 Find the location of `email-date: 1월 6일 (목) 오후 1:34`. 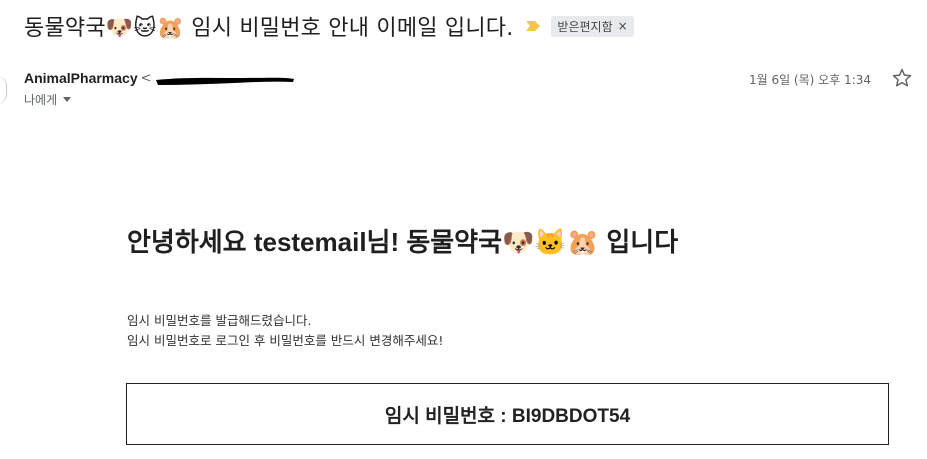

email-date: 1월 6일 (목) 오후 1:34 is located at coordinates (809, 80).